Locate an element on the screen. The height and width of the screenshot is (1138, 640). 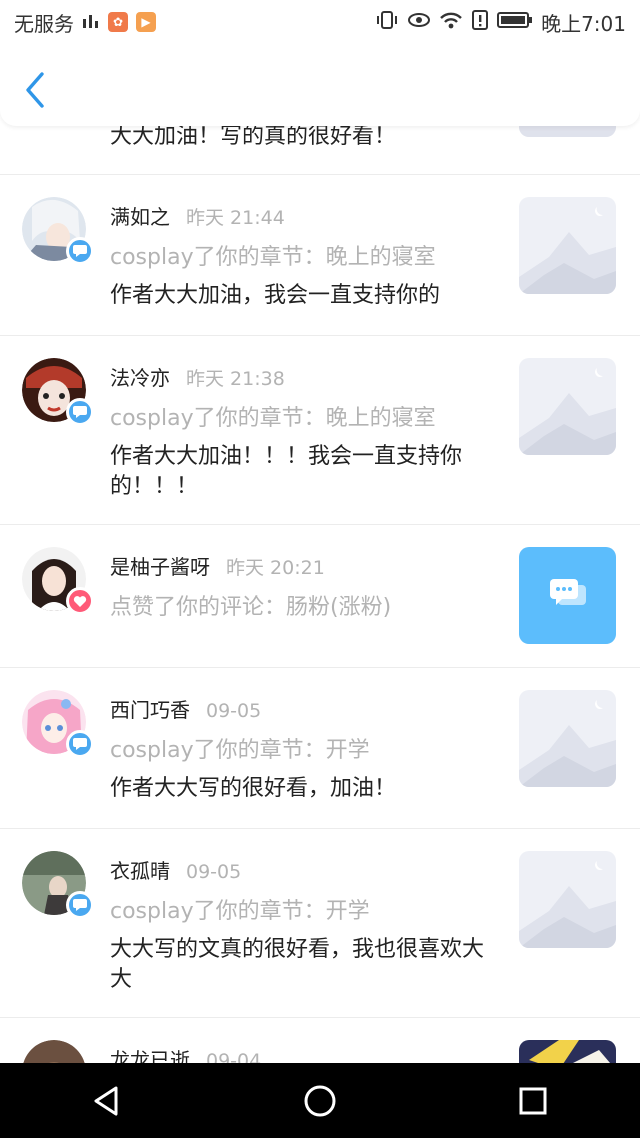
list-item: 是柚子酱呀 昨天 20:21 点赞了你的评论：肠粉(涨粉) is located at coordinates (320, 596).